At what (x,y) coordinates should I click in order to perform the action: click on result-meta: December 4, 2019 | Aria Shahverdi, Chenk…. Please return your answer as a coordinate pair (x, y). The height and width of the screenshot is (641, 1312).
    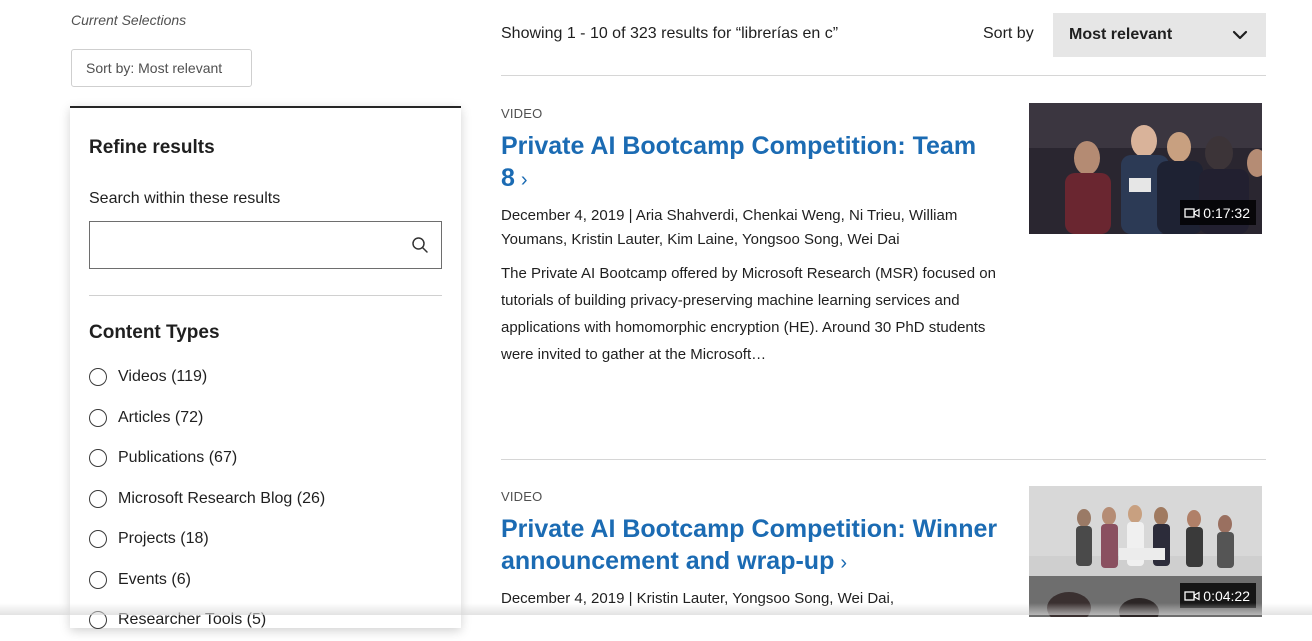
    Looking at the image, I should click on (729, 227).